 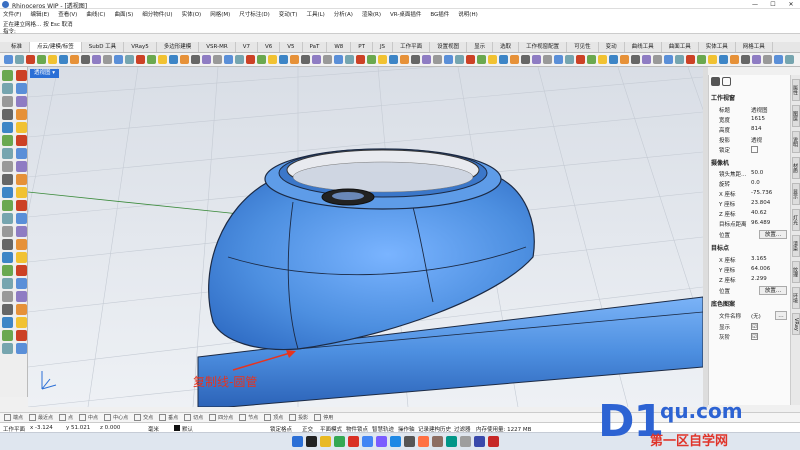 I want to click on tab-solid-tools: 实体工具, so click(x=717, y=47).